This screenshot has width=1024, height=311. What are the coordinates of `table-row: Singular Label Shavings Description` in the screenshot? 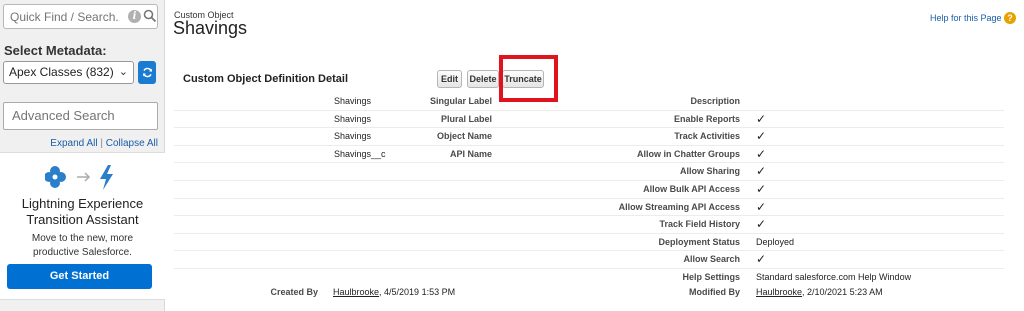 It's located at (589, 102).